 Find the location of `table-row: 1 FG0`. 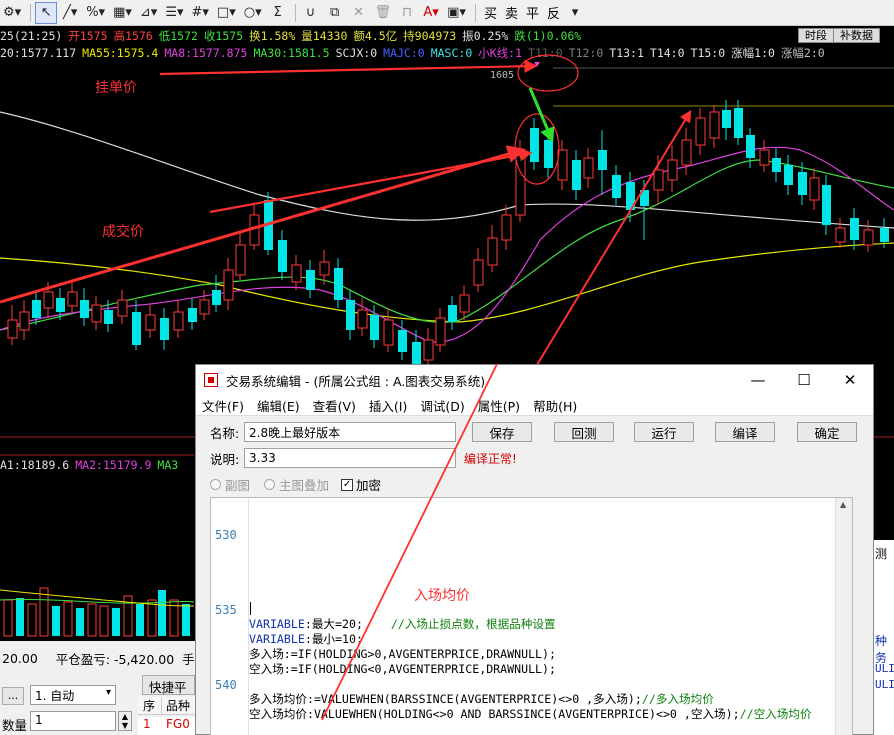

table-row: 1 FG0 is located at coordinates (166, 726).